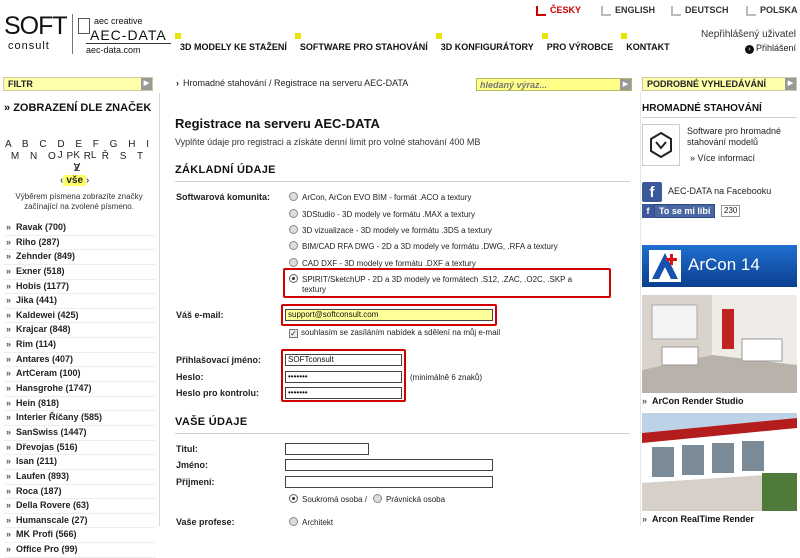 The image size is (800, 558). Describe the element at coordinates (80, 287) in the screenshot. I see `list-item: Hobis (1177)` at that location.